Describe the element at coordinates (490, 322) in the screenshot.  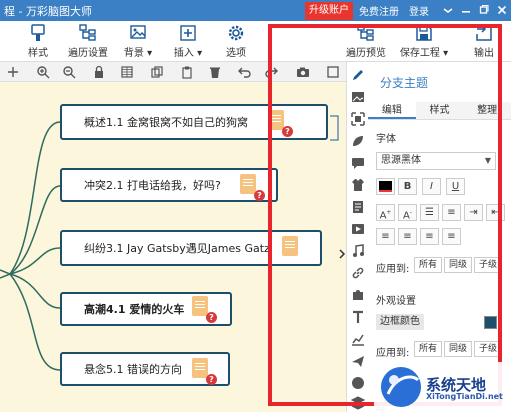
I see `border-color-swatch` at that location.